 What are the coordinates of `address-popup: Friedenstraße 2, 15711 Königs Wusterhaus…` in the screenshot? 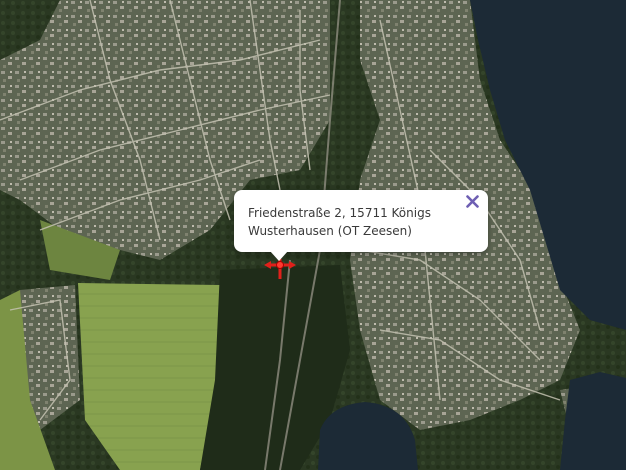 It's located at (361, 225).